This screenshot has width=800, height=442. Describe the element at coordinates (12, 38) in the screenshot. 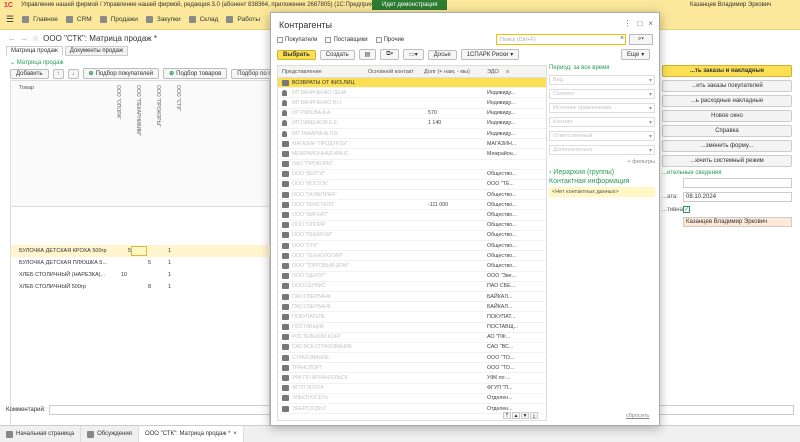

I see `back-icon: ←` at that location.